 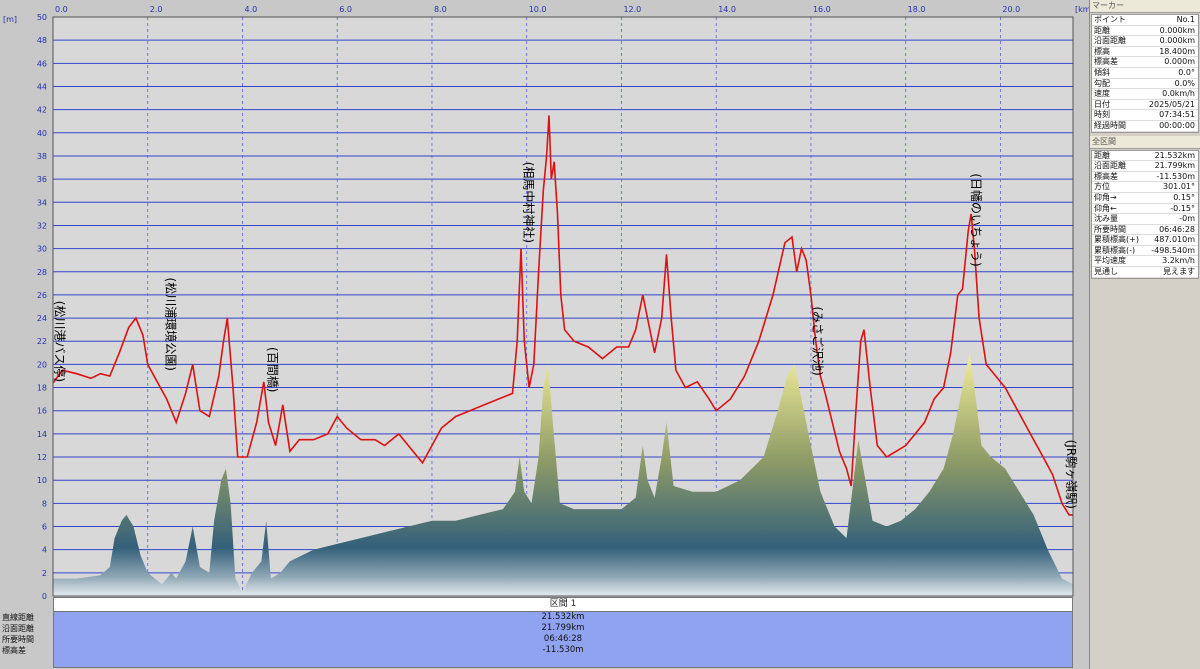 I want to click on row-key: 標高, so click(x=1102, y=51).